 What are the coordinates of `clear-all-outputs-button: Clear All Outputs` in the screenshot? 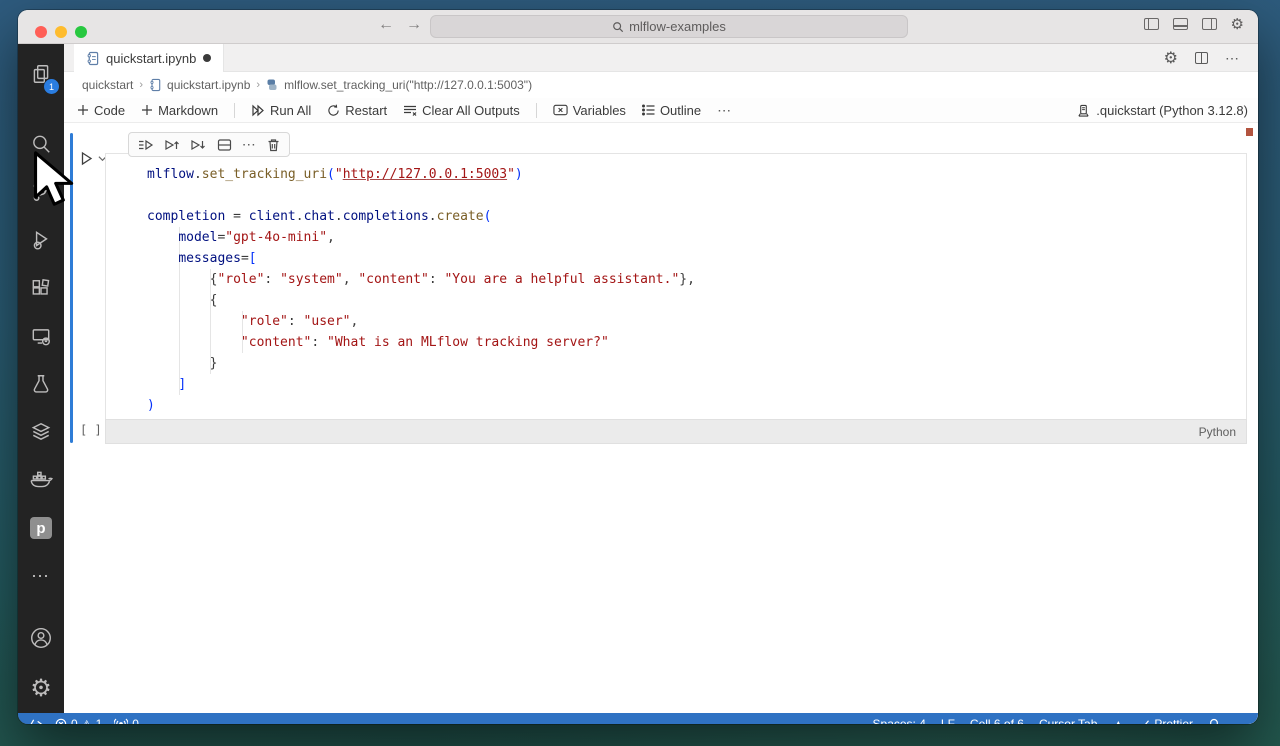 It's located at (461, 110).